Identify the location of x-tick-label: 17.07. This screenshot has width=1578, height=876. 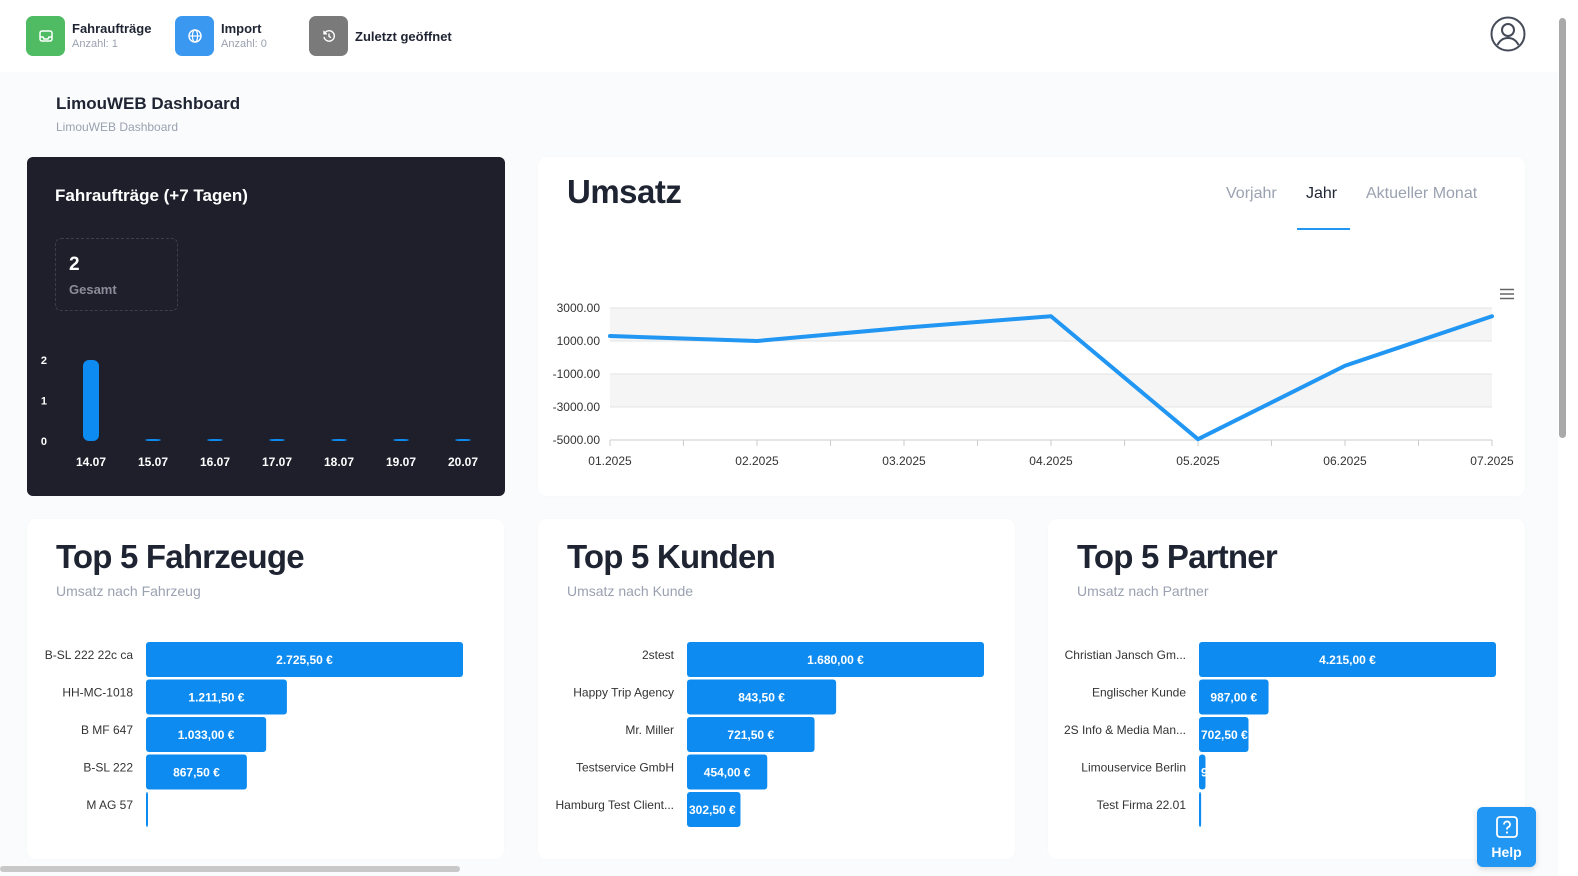
(277, 462).